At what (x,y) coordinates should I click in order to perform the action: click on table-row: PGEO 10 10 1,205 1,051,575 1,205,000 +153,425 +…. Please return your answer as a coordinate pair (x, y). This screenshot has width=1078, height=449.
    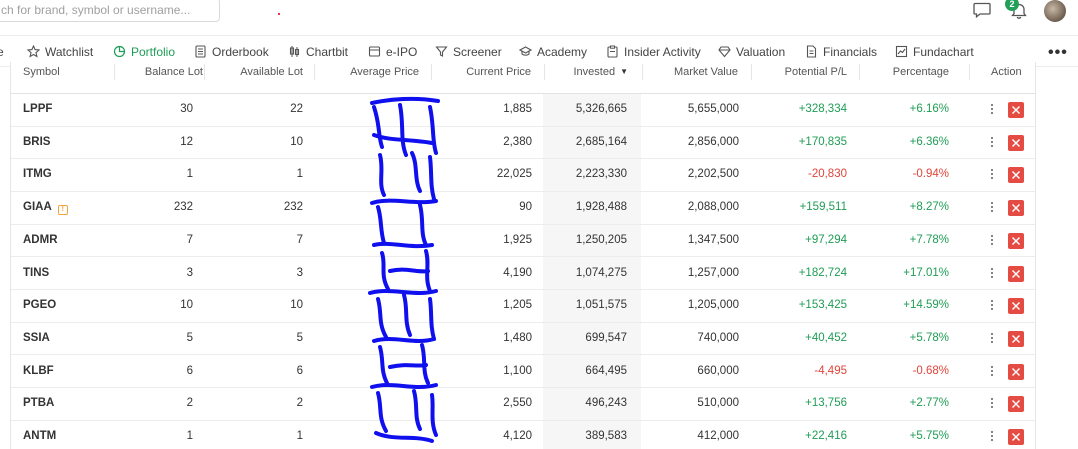
    Looking at the image, I should click on (523, 306).